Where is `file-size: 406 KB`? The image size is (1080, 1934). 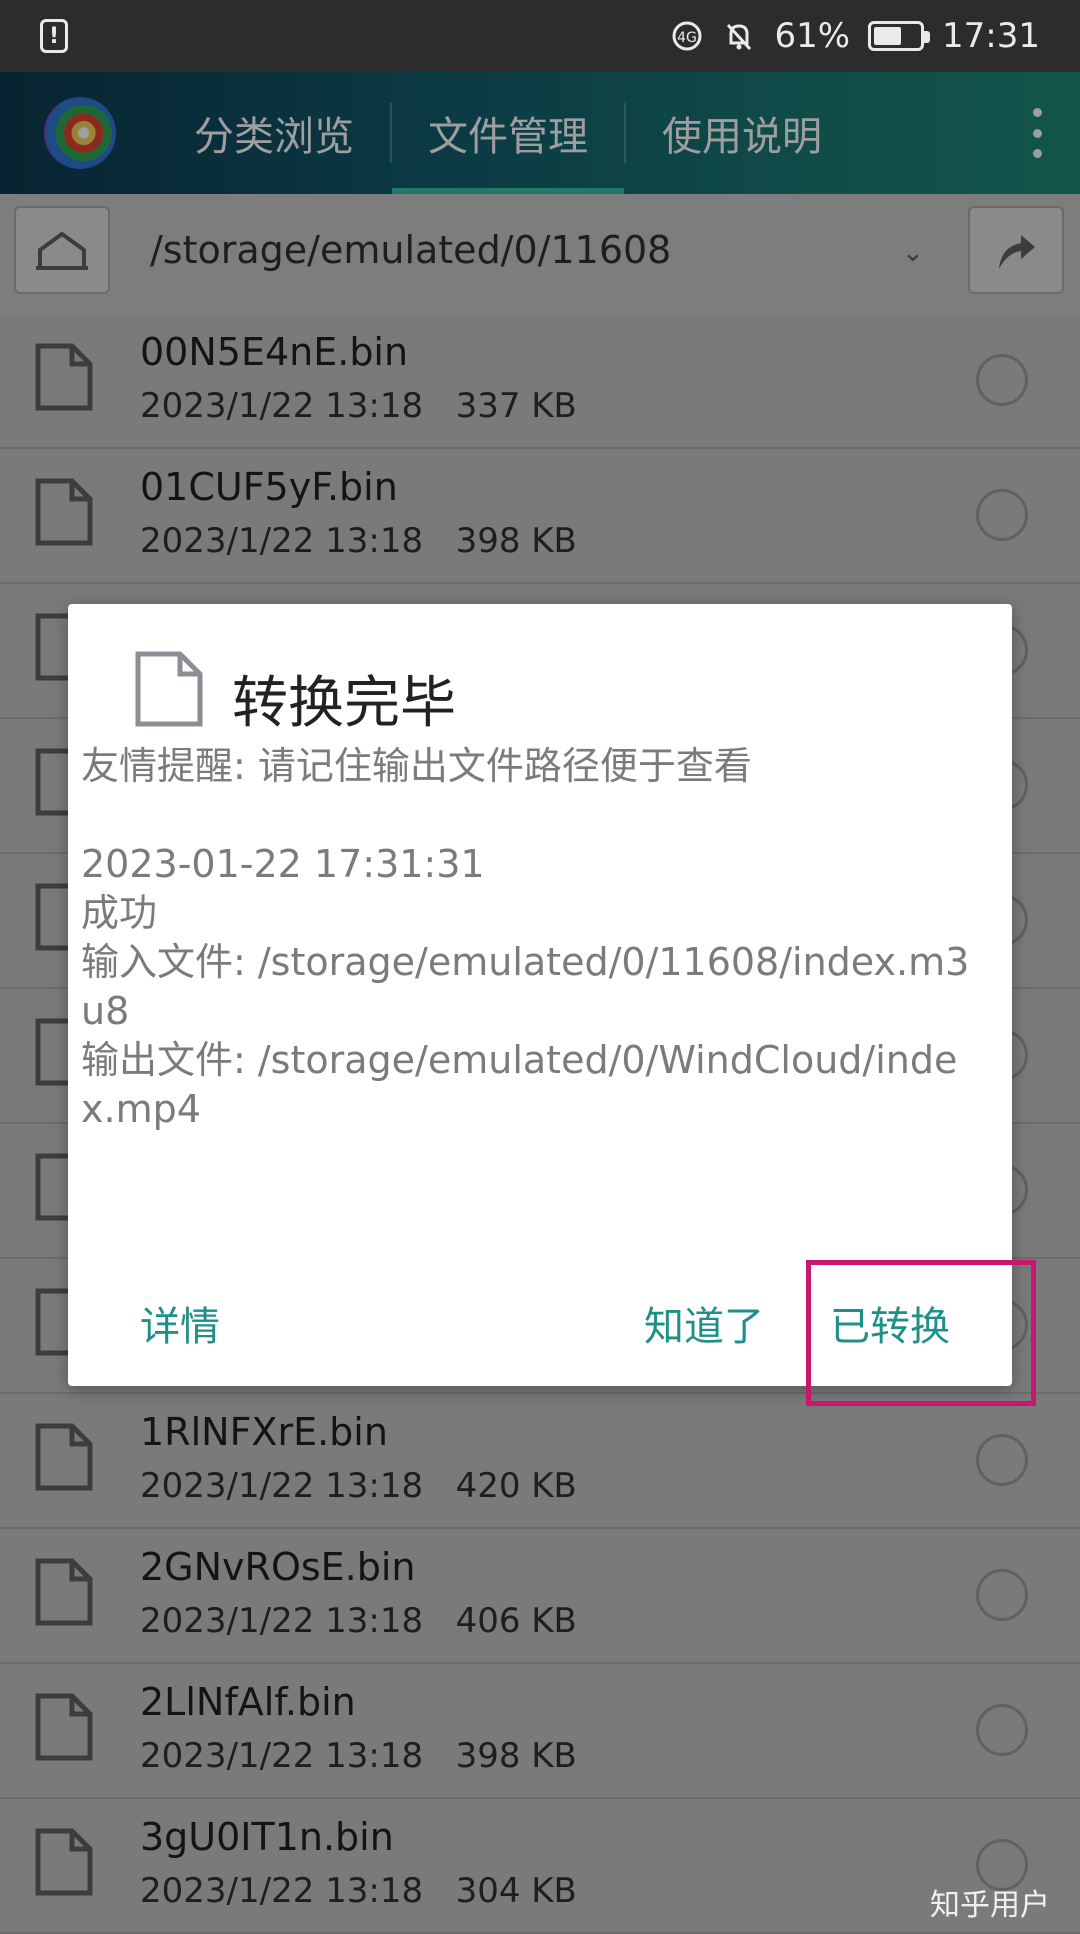 file-size: 406 KB is located at coordinates (516, 1621).